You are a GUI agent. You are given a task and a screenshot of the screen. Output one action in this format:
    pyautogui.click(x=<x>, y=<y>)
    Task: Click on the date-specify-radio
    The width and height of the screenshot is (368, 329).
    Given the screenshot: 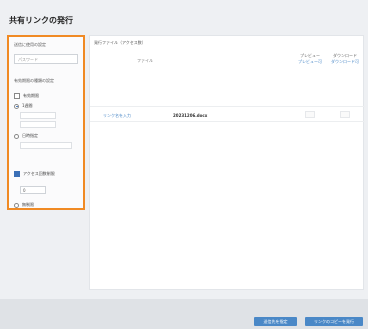 What is the action you would take?
    pyautogui.click(x=16, y=136)
    